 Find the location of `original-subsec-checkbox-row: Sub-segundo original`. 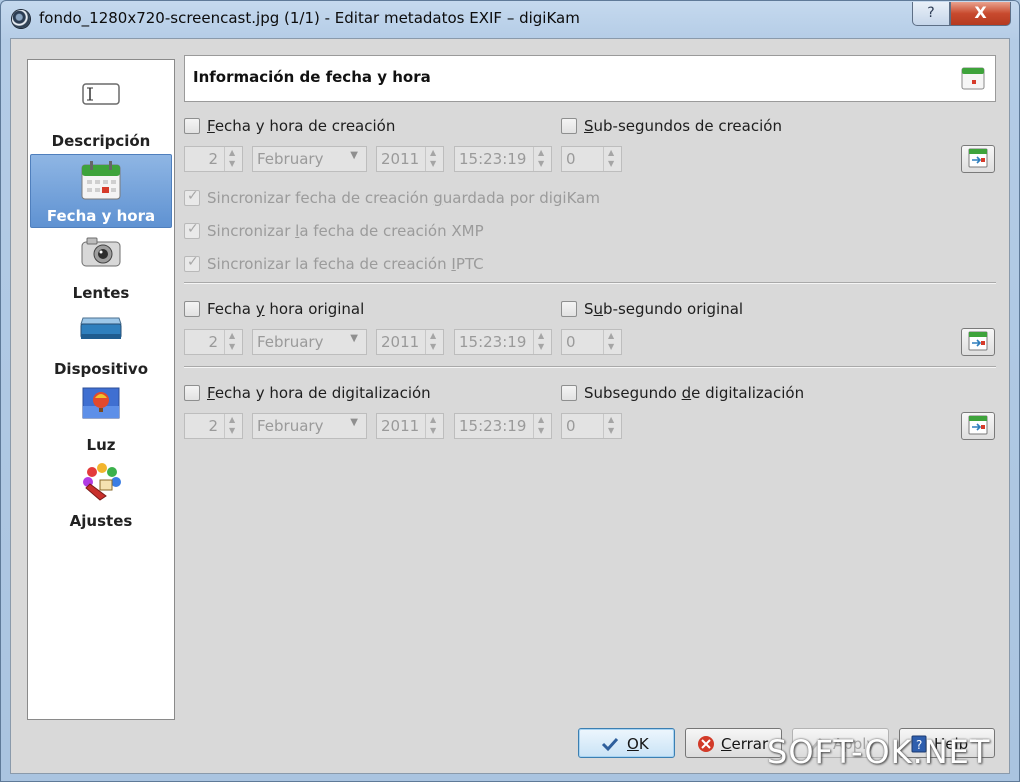

original-subsec-checkbox-row: Sub-segundo original is located at coordinates (711, 309).